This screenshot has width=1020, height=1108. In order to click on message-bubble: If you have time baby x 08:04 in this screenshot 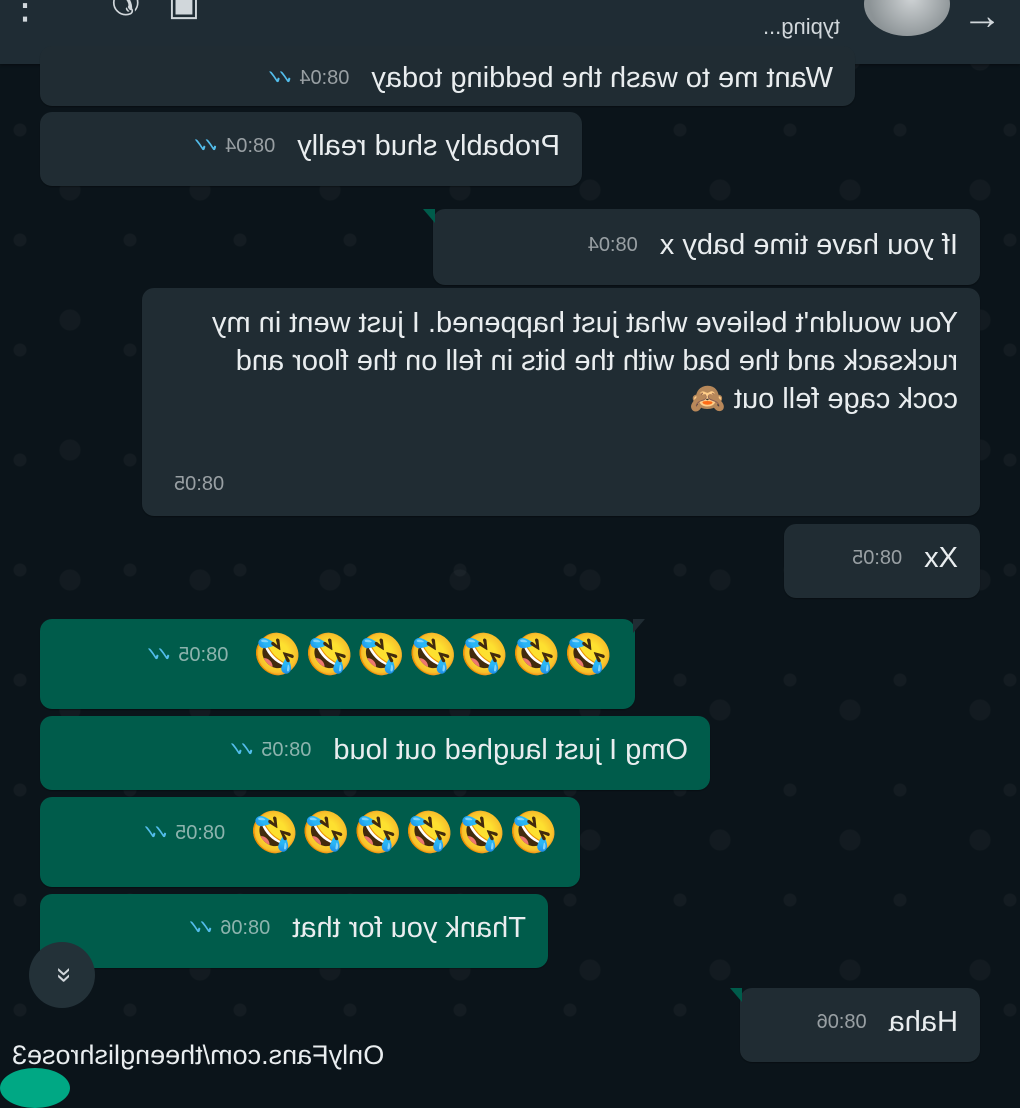, I will do `click(706, 247)`.